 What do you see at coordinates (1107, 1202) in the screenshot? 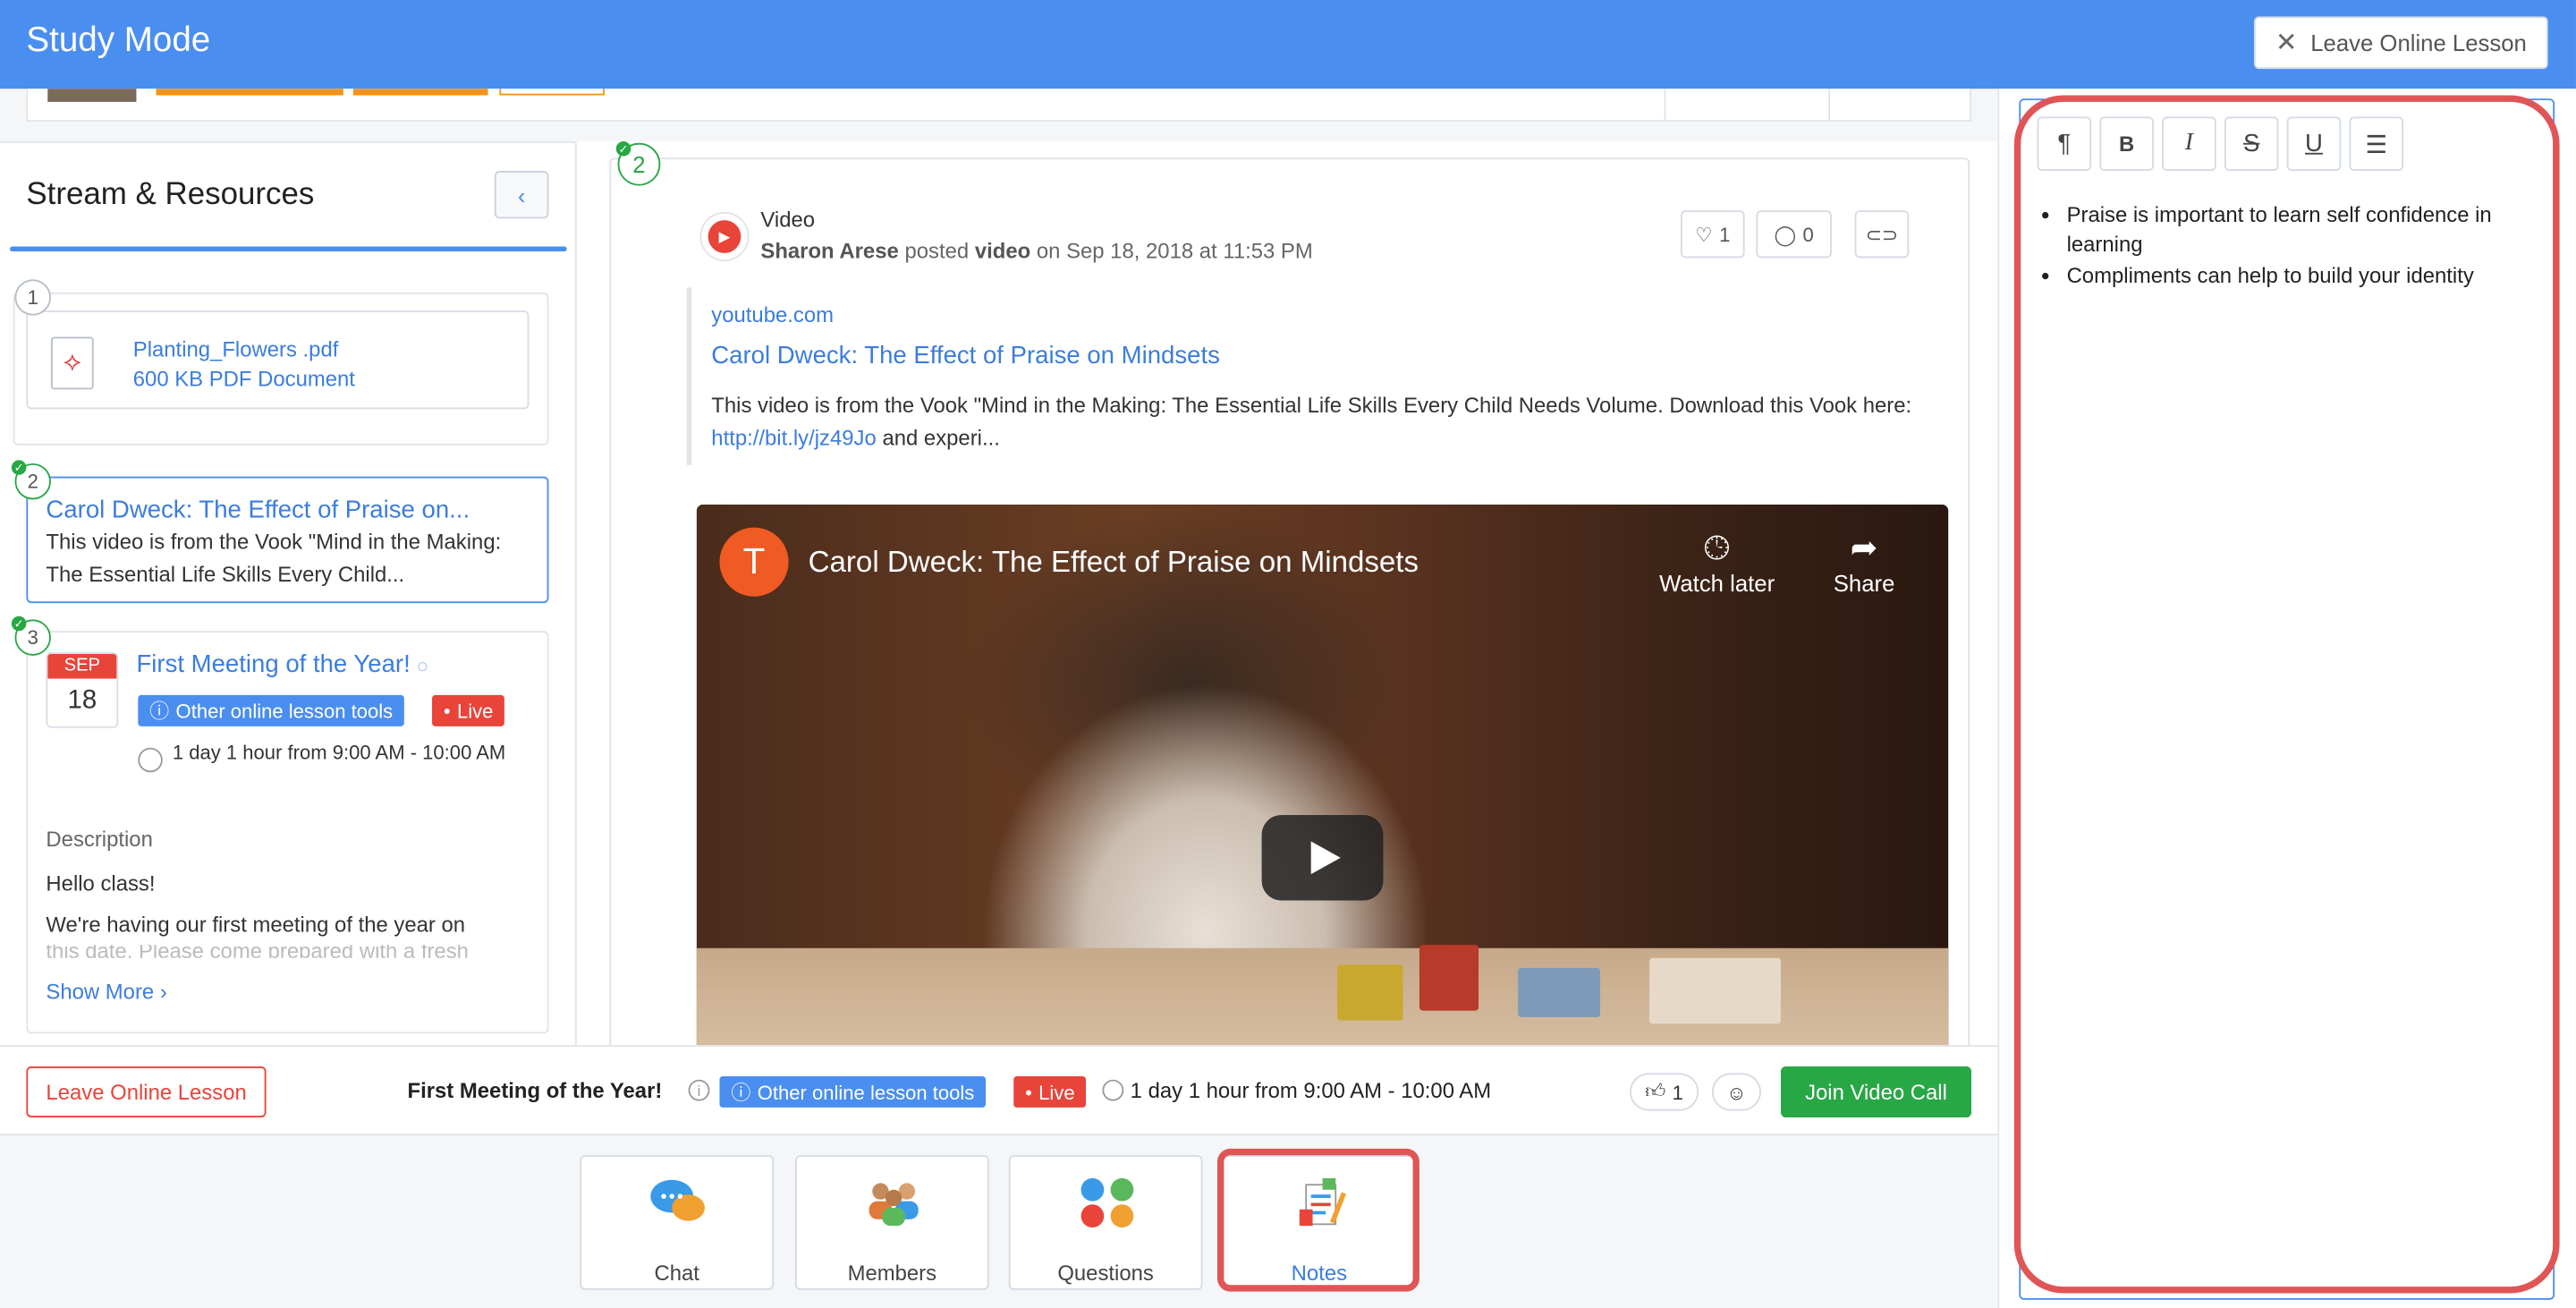
I see `questions-icon` at bounding box center [1107, 1202].